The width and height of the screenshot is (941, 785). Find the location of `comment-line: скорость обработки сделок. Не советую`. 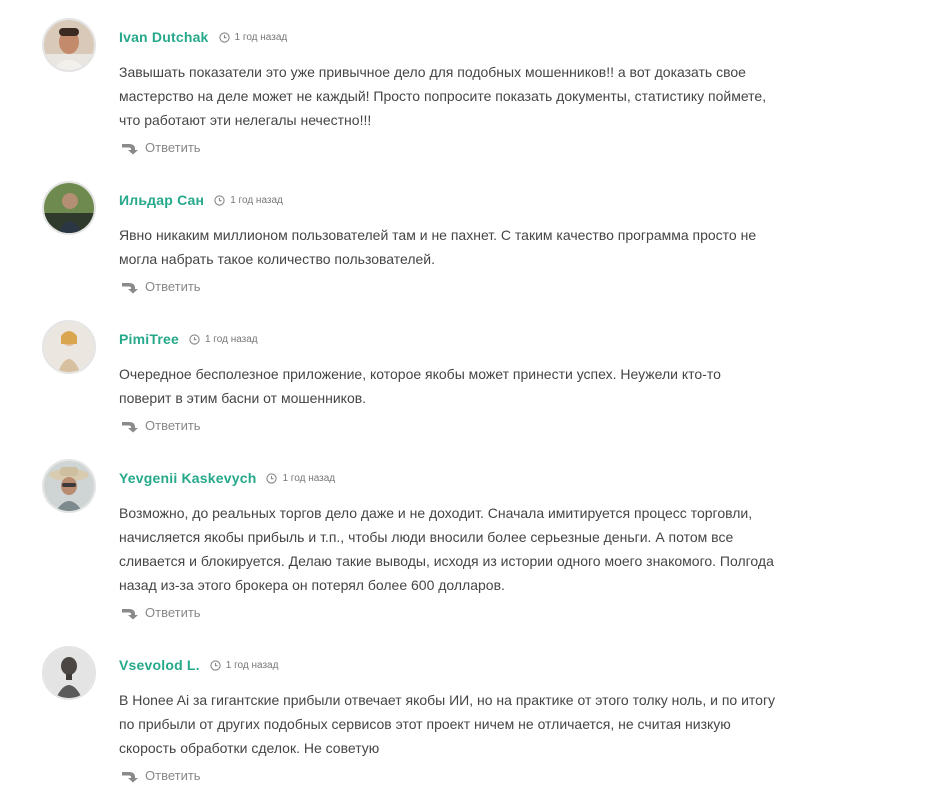

comment-line: скорость обработки сделок. Не советую is located at coordinates (249, 748).